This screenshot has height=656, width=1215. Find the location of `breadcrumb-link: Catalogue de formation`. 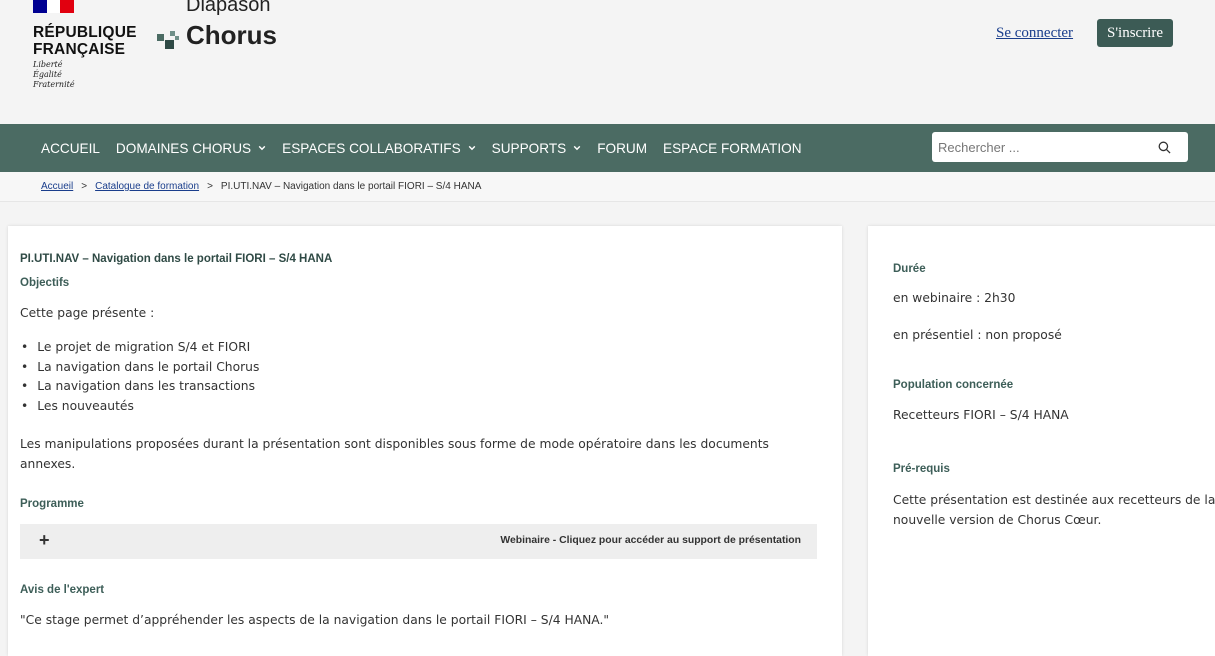

breadcrumb-link: Catalogue de formation is located at coordinates (147, 186).